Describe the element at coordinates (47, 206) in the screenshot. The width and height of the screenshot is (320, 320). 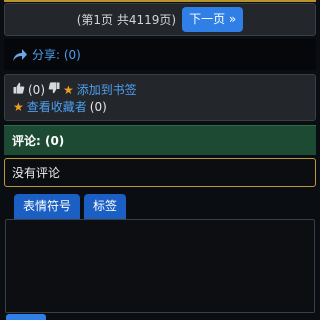
I see `tab-emoji: 表情符号` at that location.